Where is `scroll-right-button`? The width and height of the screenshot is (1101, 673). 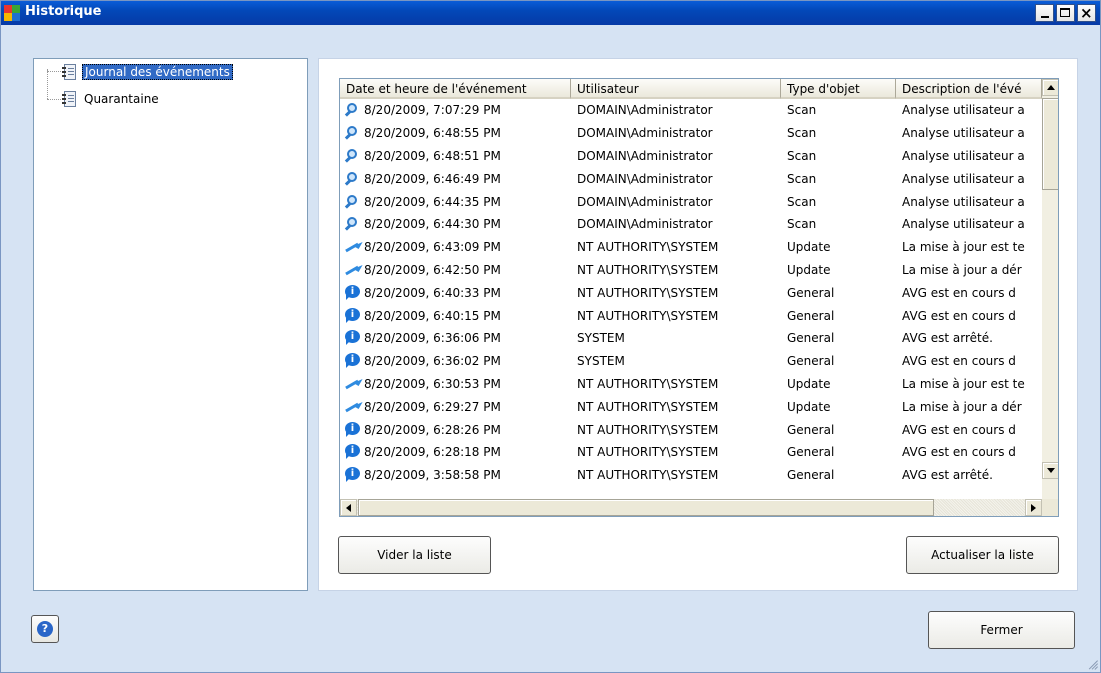 scroll-right-button is located at coordinates (1033, 507).